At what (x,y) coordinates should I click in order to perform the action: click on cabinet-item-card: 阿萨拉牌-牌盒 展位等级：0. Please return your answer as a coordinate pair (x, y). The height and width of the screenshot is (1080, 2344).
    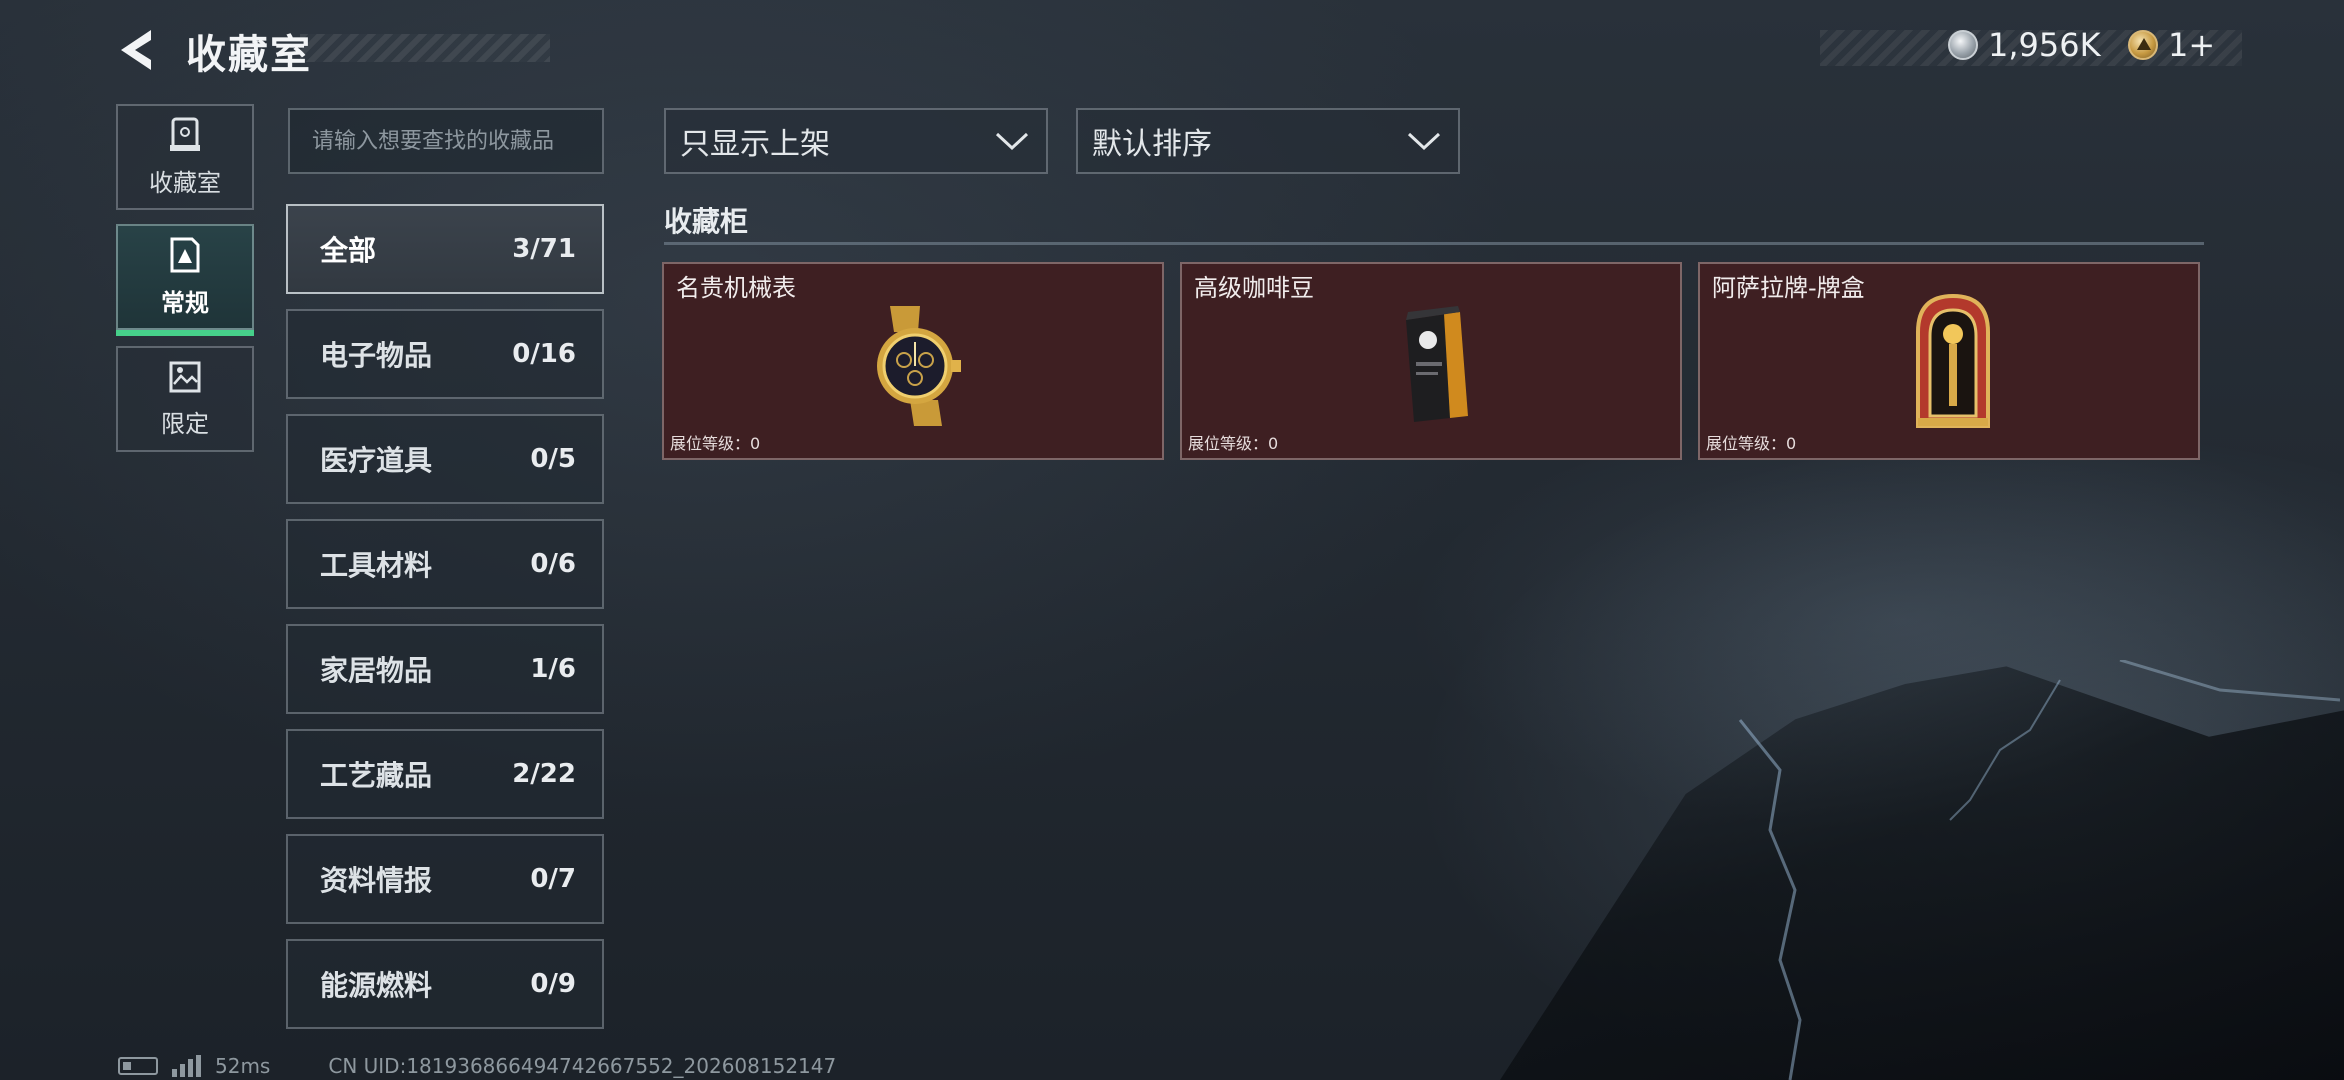
    Looking at the image, I should click on (1949, 361).